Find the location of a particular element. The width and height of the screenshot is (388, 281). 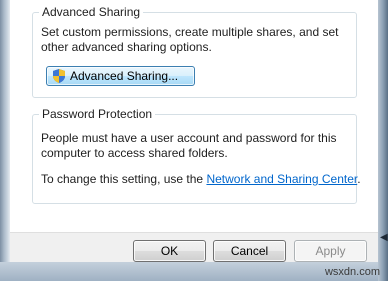

network-sharing-center-link: Network and Sharing Center is located at coordinates (281, 179).